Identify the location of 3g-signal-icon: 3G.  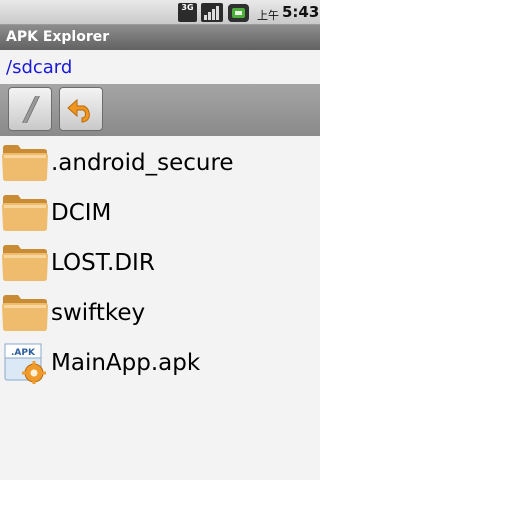
(187, 12).